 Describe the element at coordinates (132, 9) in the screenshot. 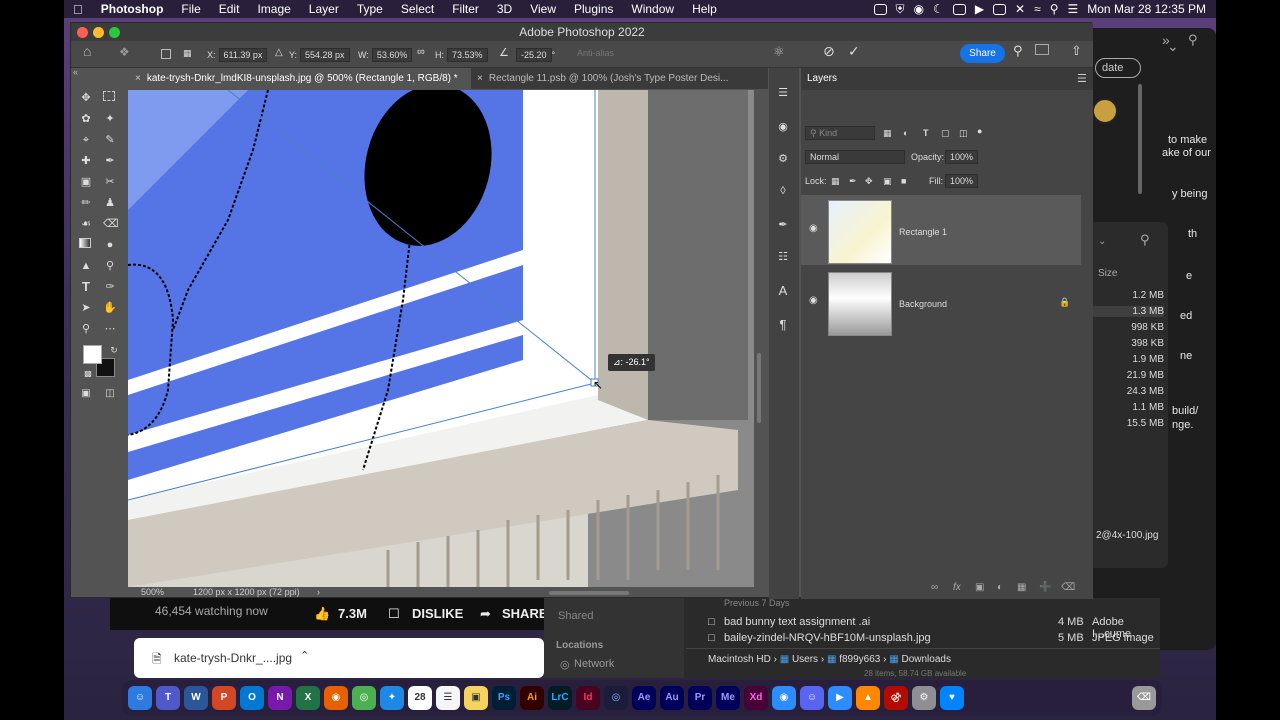

I see `menu-app-photoshop: Photoshop` at that location.